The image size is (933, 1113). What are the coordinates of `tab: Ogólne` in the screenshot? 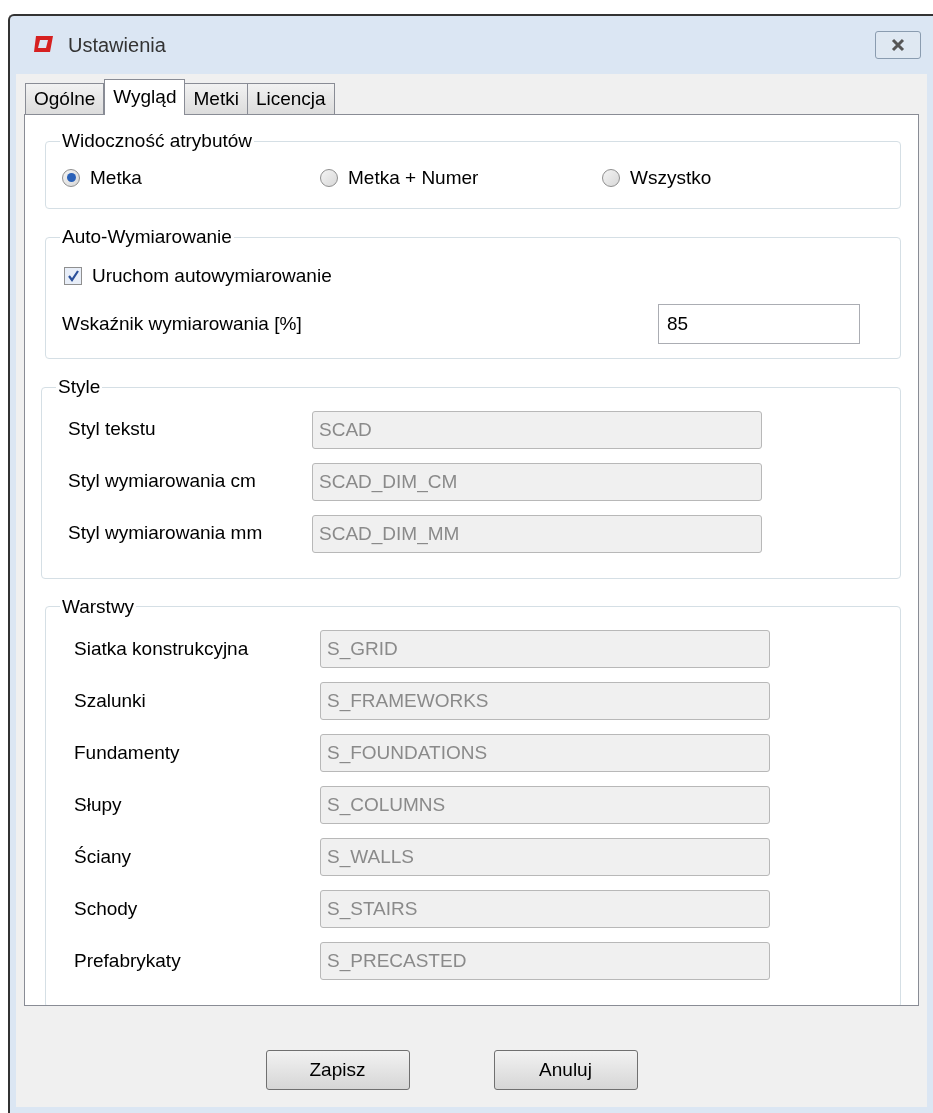 It's located at (65, 98).